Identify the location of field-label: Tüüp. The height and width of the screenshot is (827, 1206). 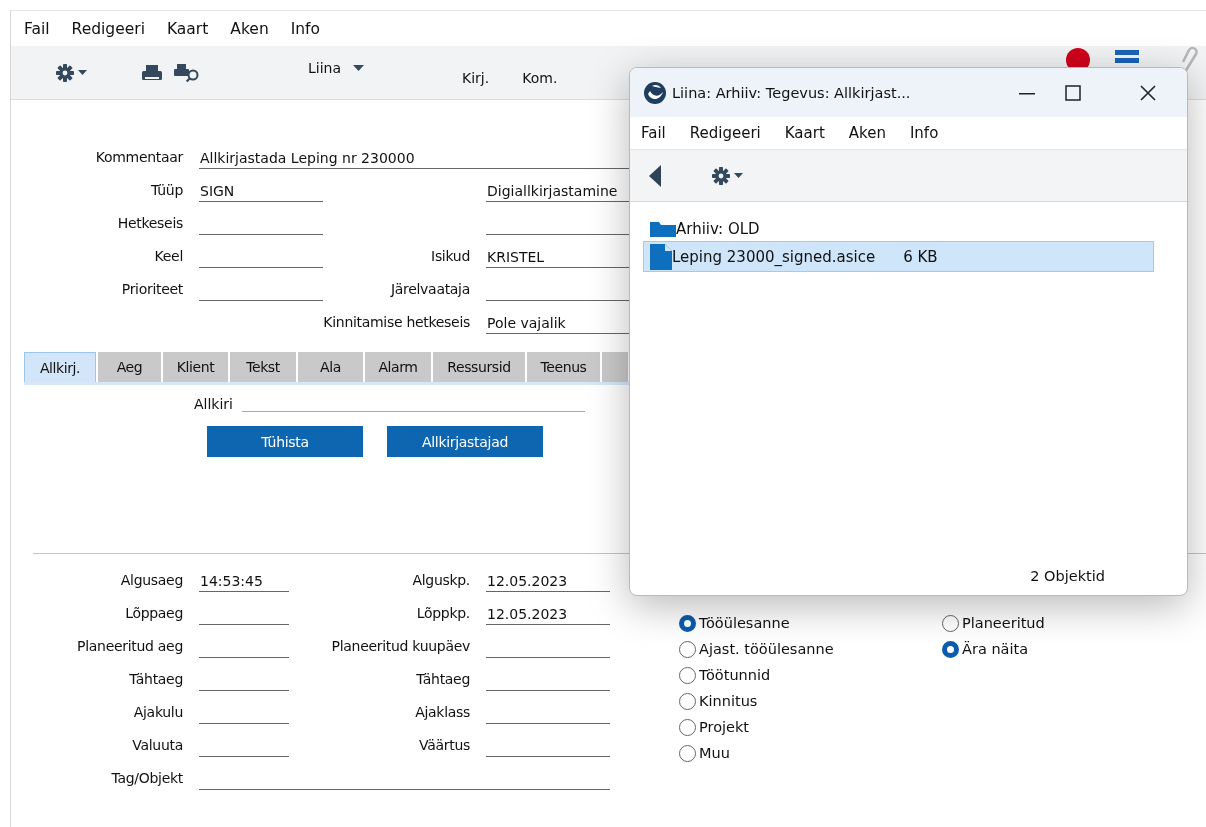
(166, 189).